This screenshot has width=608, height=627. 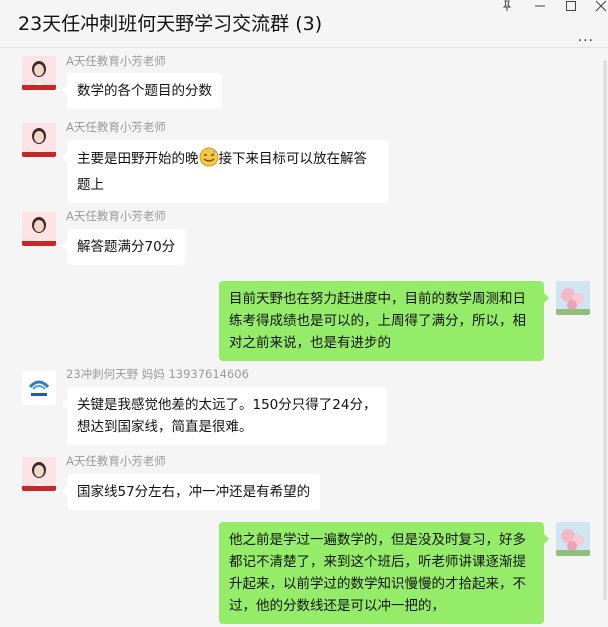 I want to click on message-text-part: 主要是田野开始的晚, so click(x=138, y=159).